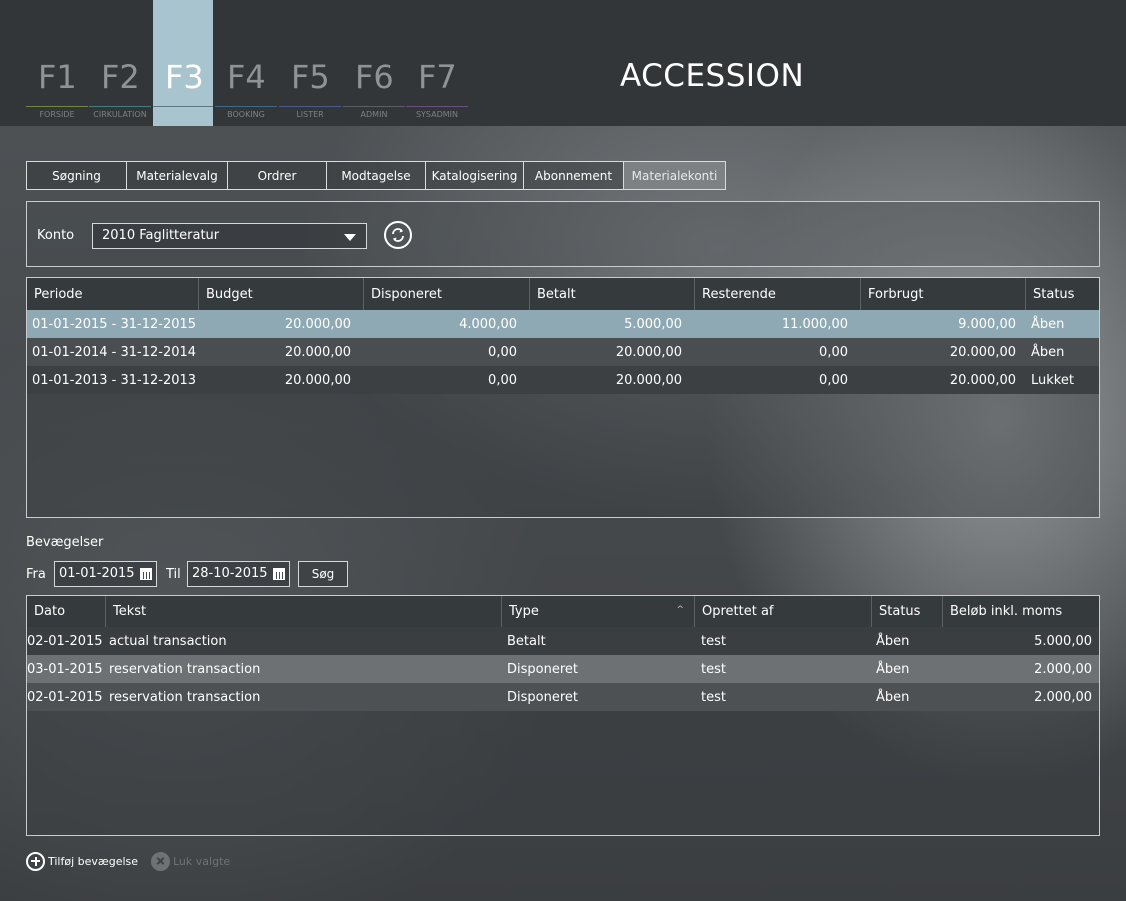  Describe the element at coordinates (1021, 611) in the screenshot. I see `col-beloeb: Beløb inkl. moms` at that location.